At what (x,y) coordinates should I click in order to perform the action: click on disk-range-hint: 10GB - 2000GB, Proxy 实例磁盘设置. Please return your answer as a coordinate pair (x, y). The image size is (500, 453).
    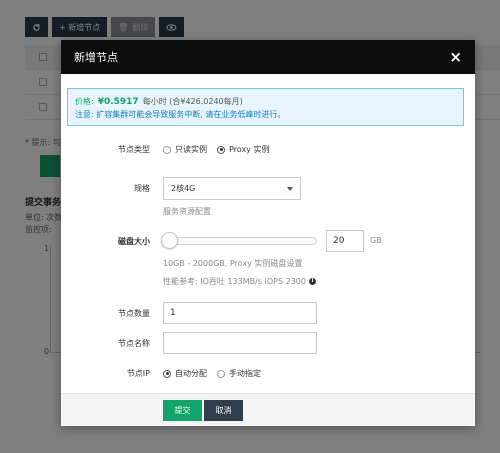
    Looking at the image, I should click on (233, 263).